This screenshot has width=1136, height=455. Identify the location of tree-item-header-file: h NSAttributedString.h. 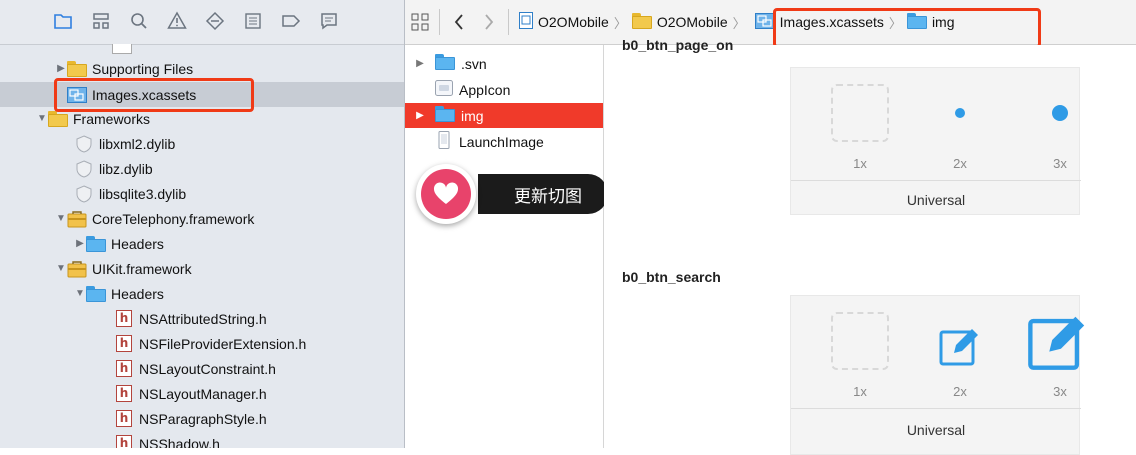
(202, 318).